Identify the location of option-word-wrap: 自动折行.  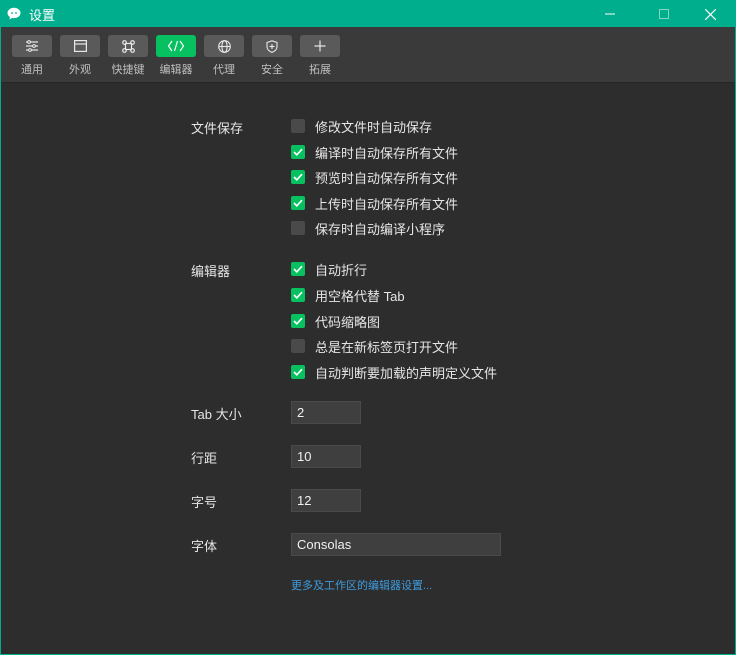
(329, 269).